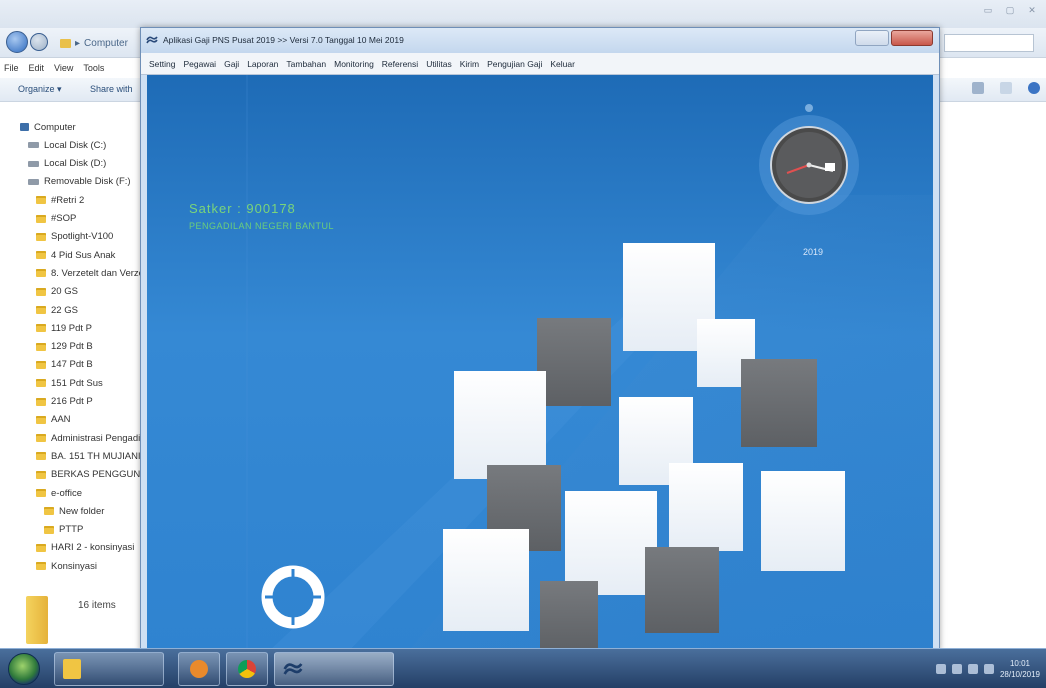 The height and width of the screenshot is (688, 1046). What do you see at coordinates (262, 226) in the screenshot?
I see `agency-label: PENGADILAN NEGERI BANTUL` at bounding box center [262, 226].